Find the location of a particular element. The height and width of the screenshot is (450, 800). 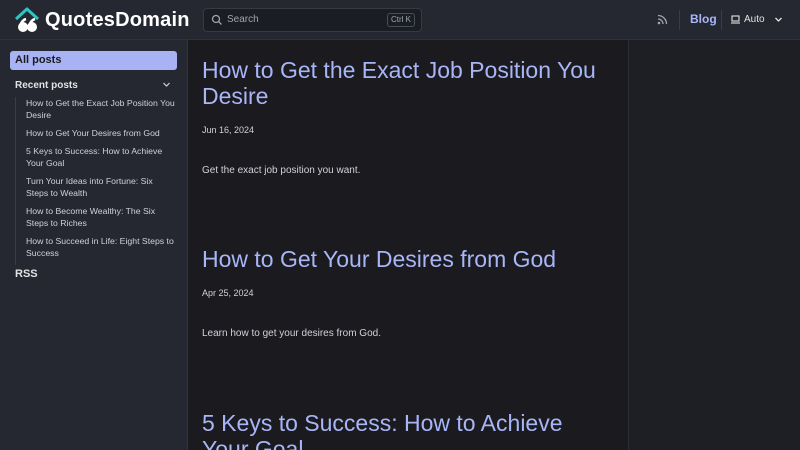

search-icon is located at coordinates (216, 19).